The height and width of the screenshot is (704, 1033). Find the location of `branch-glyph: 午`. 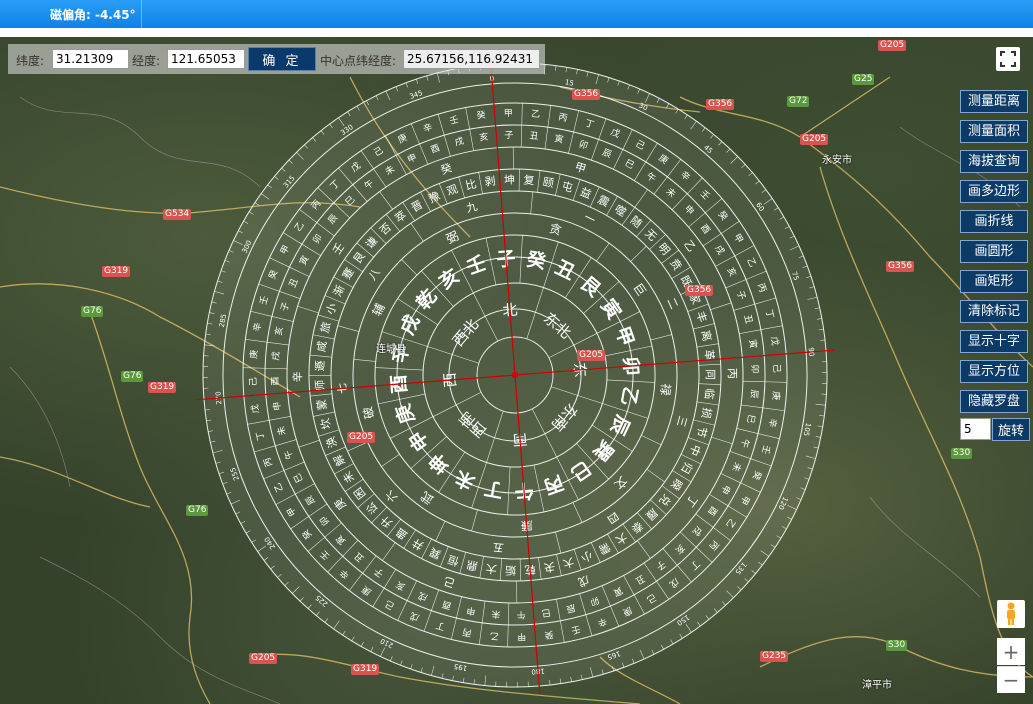

branch-glyph: 午 is located at coordinates (520, 615).